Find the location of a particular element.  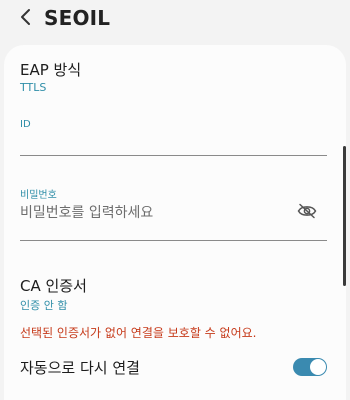

password-visibility-toggle is located at coordinates (307, 213).